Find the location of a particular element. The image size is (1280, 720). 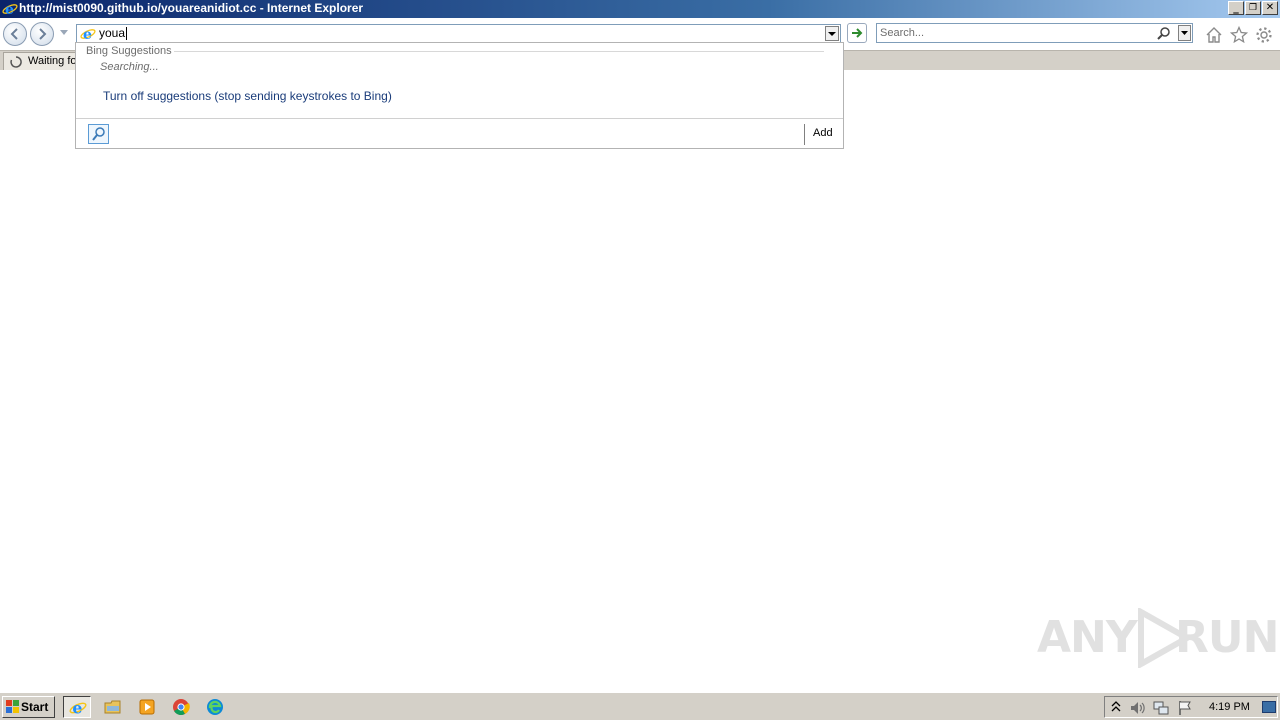

tools-gear-icon is located at coordinates (1264, 35).